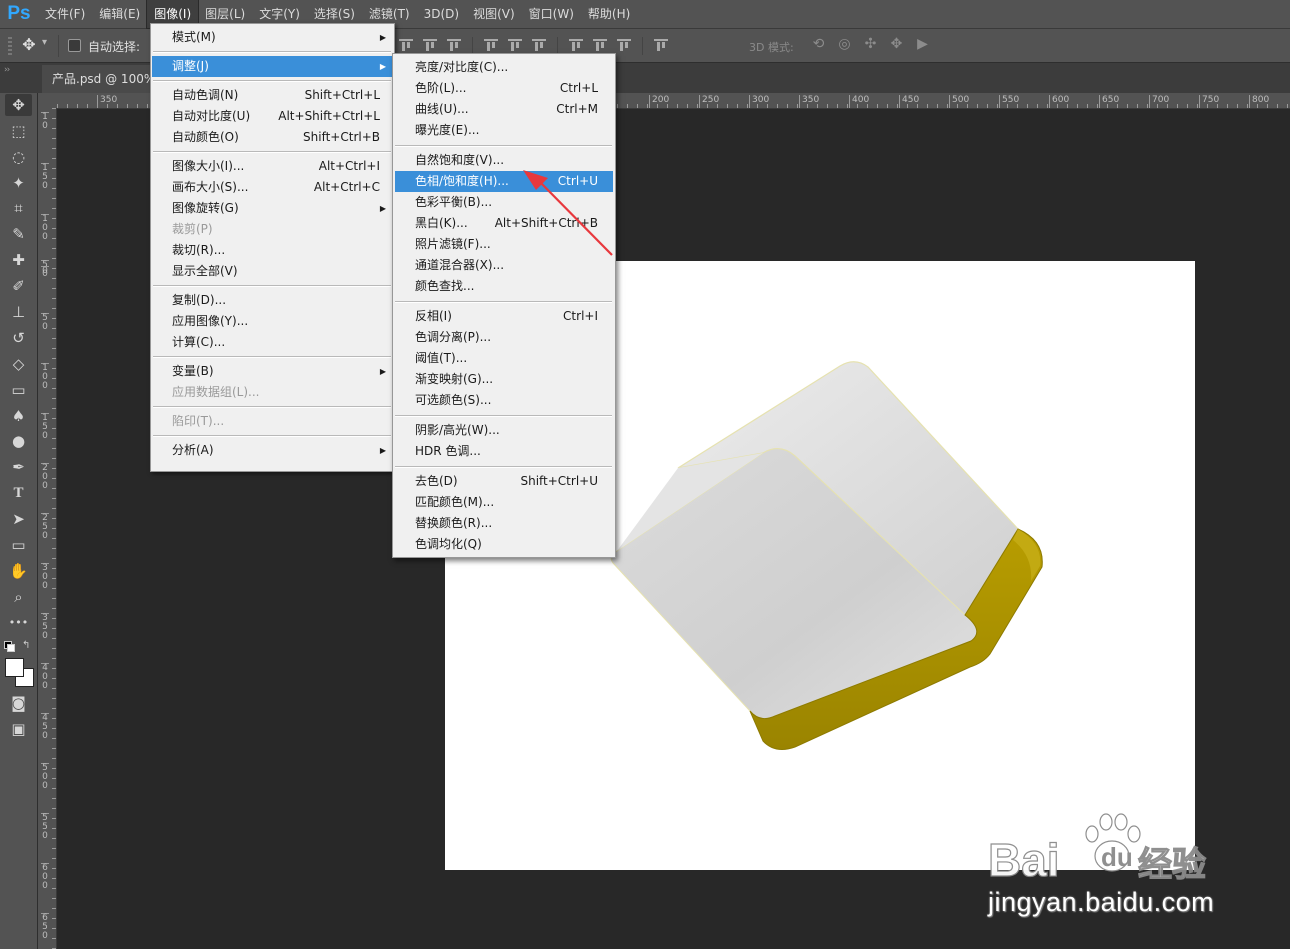 Image resolution: width=1290 pixels, height=949 pixels. What do you see at coordinates (430, 45) in the screenshot?
I see `align-vcenter-icon` at bounding box center [430, 45].